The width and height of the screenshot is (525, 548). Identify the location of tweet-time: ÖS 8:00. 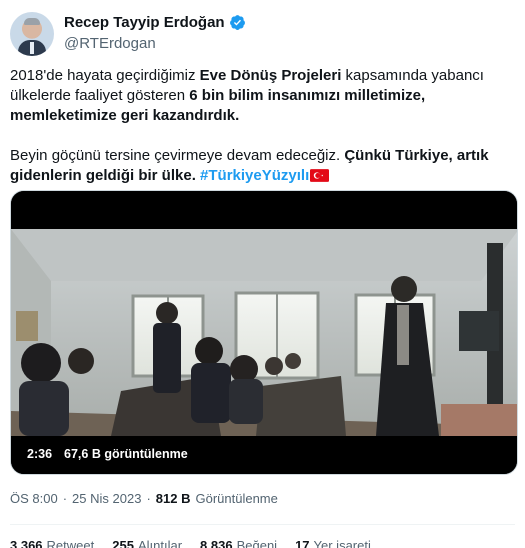
(34, 498).